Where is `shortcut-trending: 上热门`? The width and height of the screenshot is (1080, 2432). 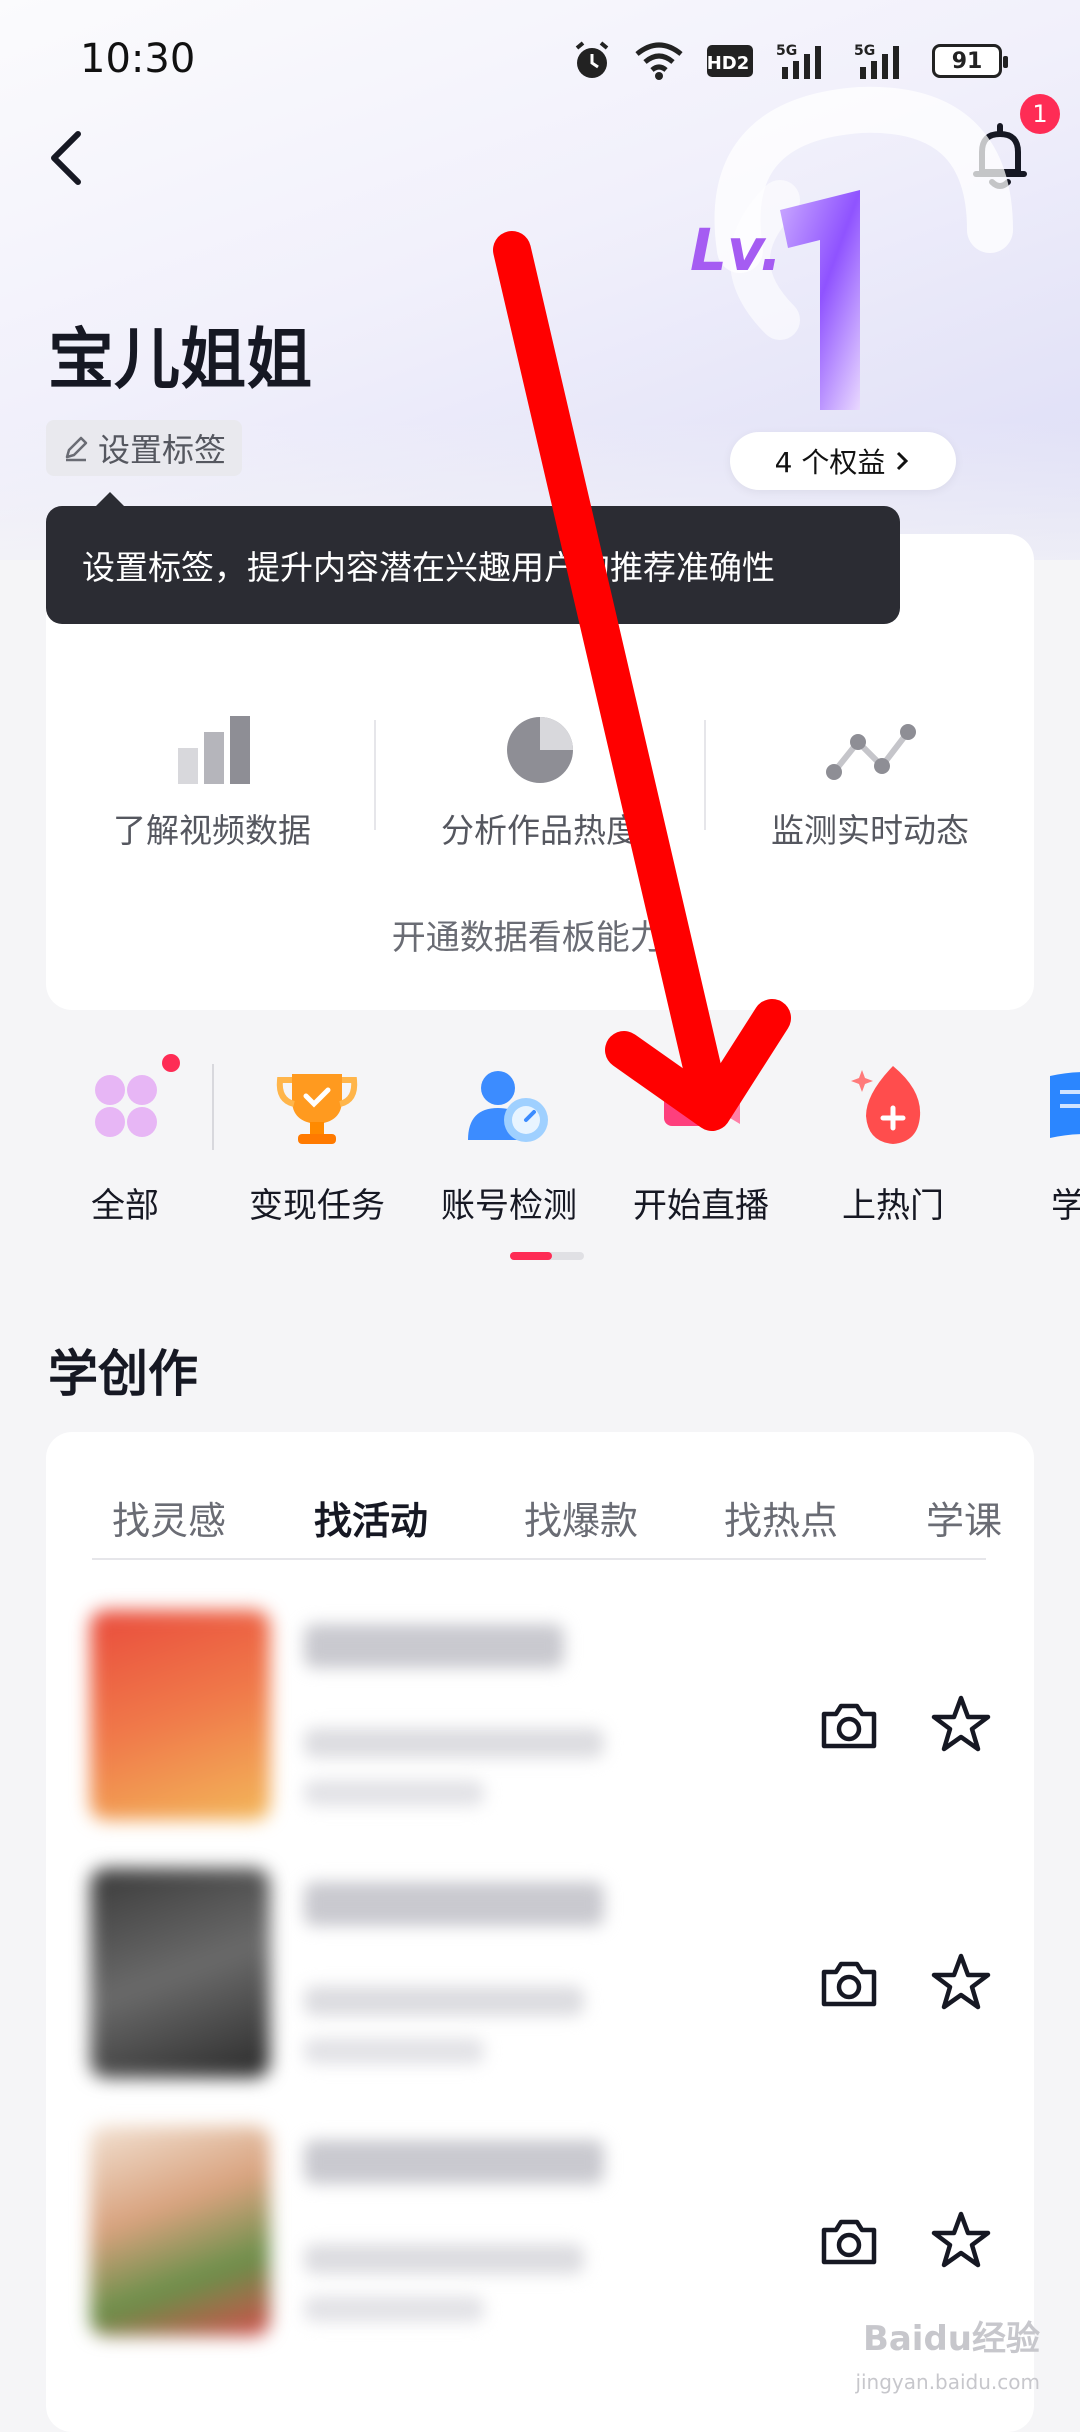
shortcut-trending: 上热门 is located at coordinates (893, 1138).